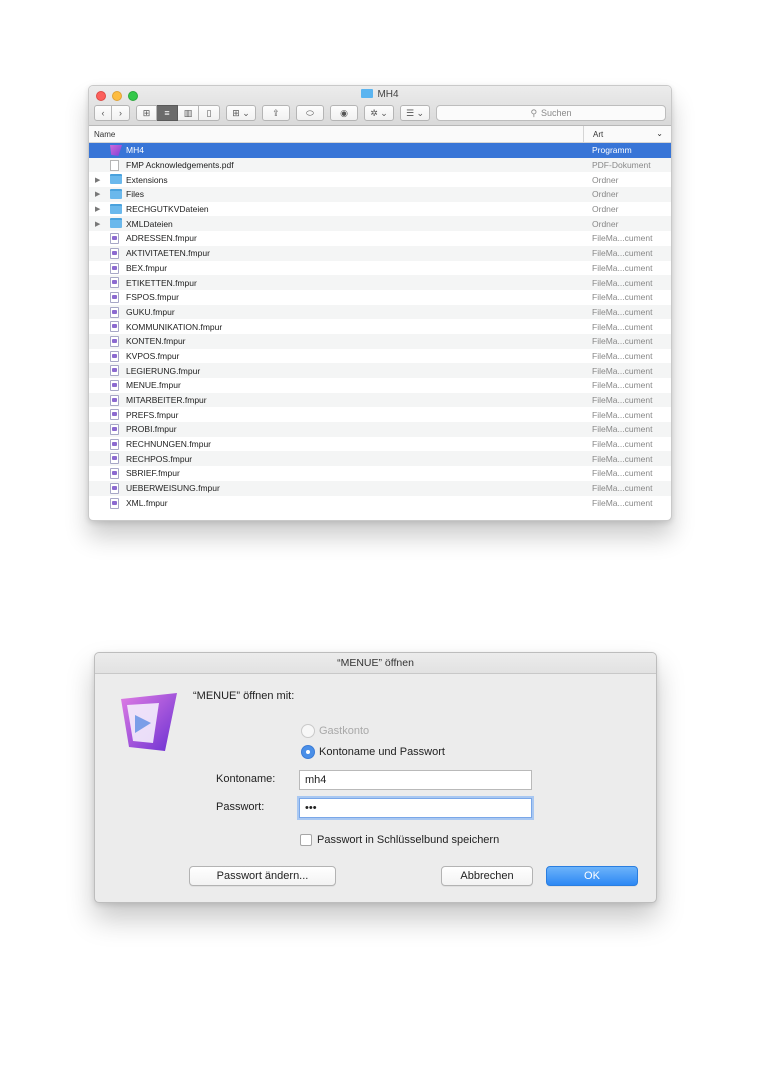 The width and height of the screenshot is (761, 1076). Describe the element at coordinates (380, 253) in the screenshot. I see `file-list-row: AKTIVITAETEN.fmpur FileMa...cument` at that location.